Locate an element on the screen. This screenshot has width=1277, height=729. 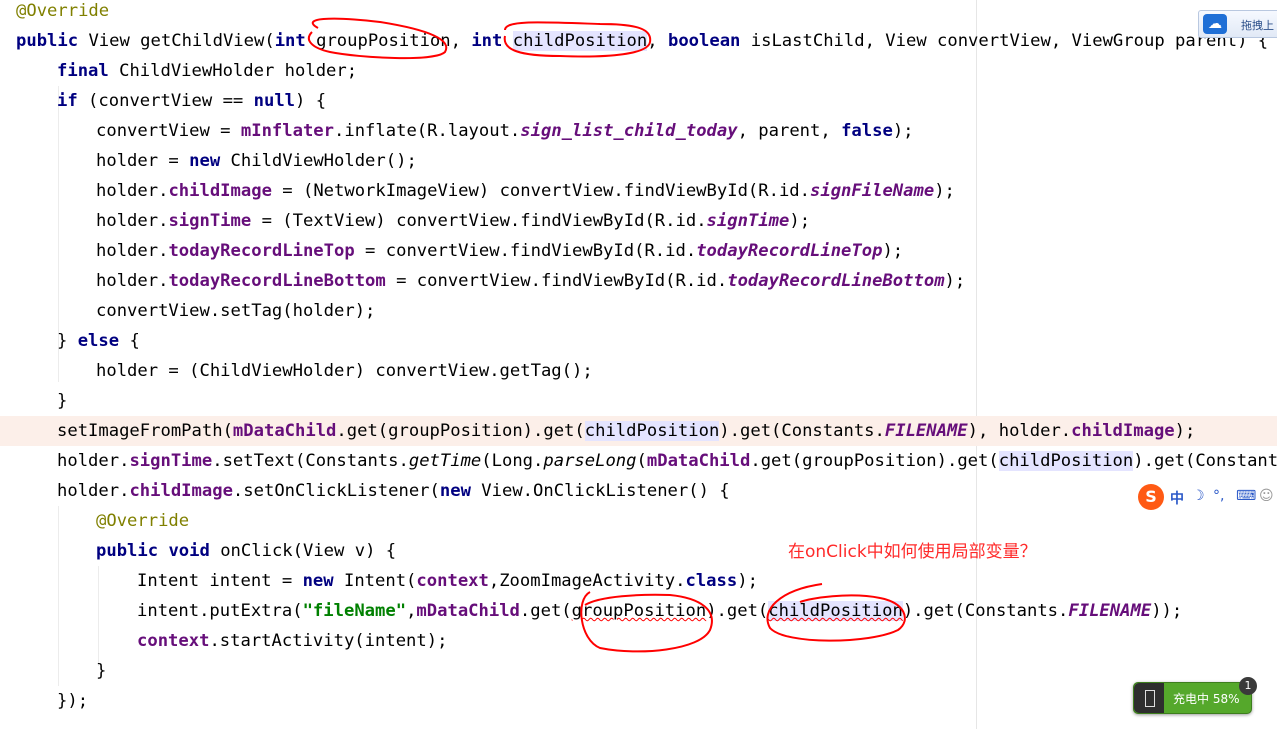
battery-status-popup: 充电中 58% 1 is located at coordinates (1195, 695).